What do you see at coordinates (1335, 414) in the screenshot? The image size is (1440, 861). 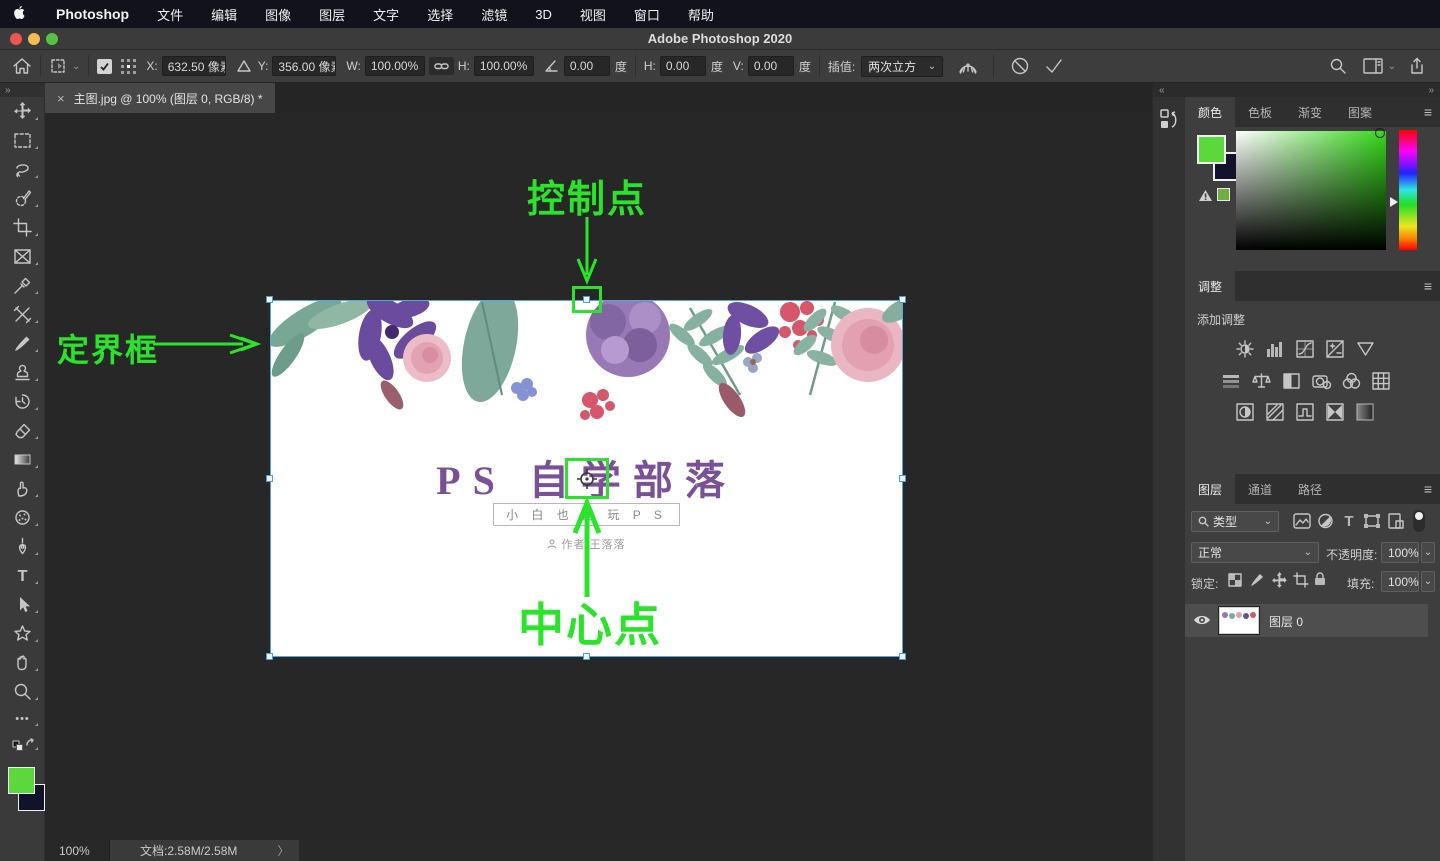 I see `gradient-map-icon` at bounding box center [1335, 414].